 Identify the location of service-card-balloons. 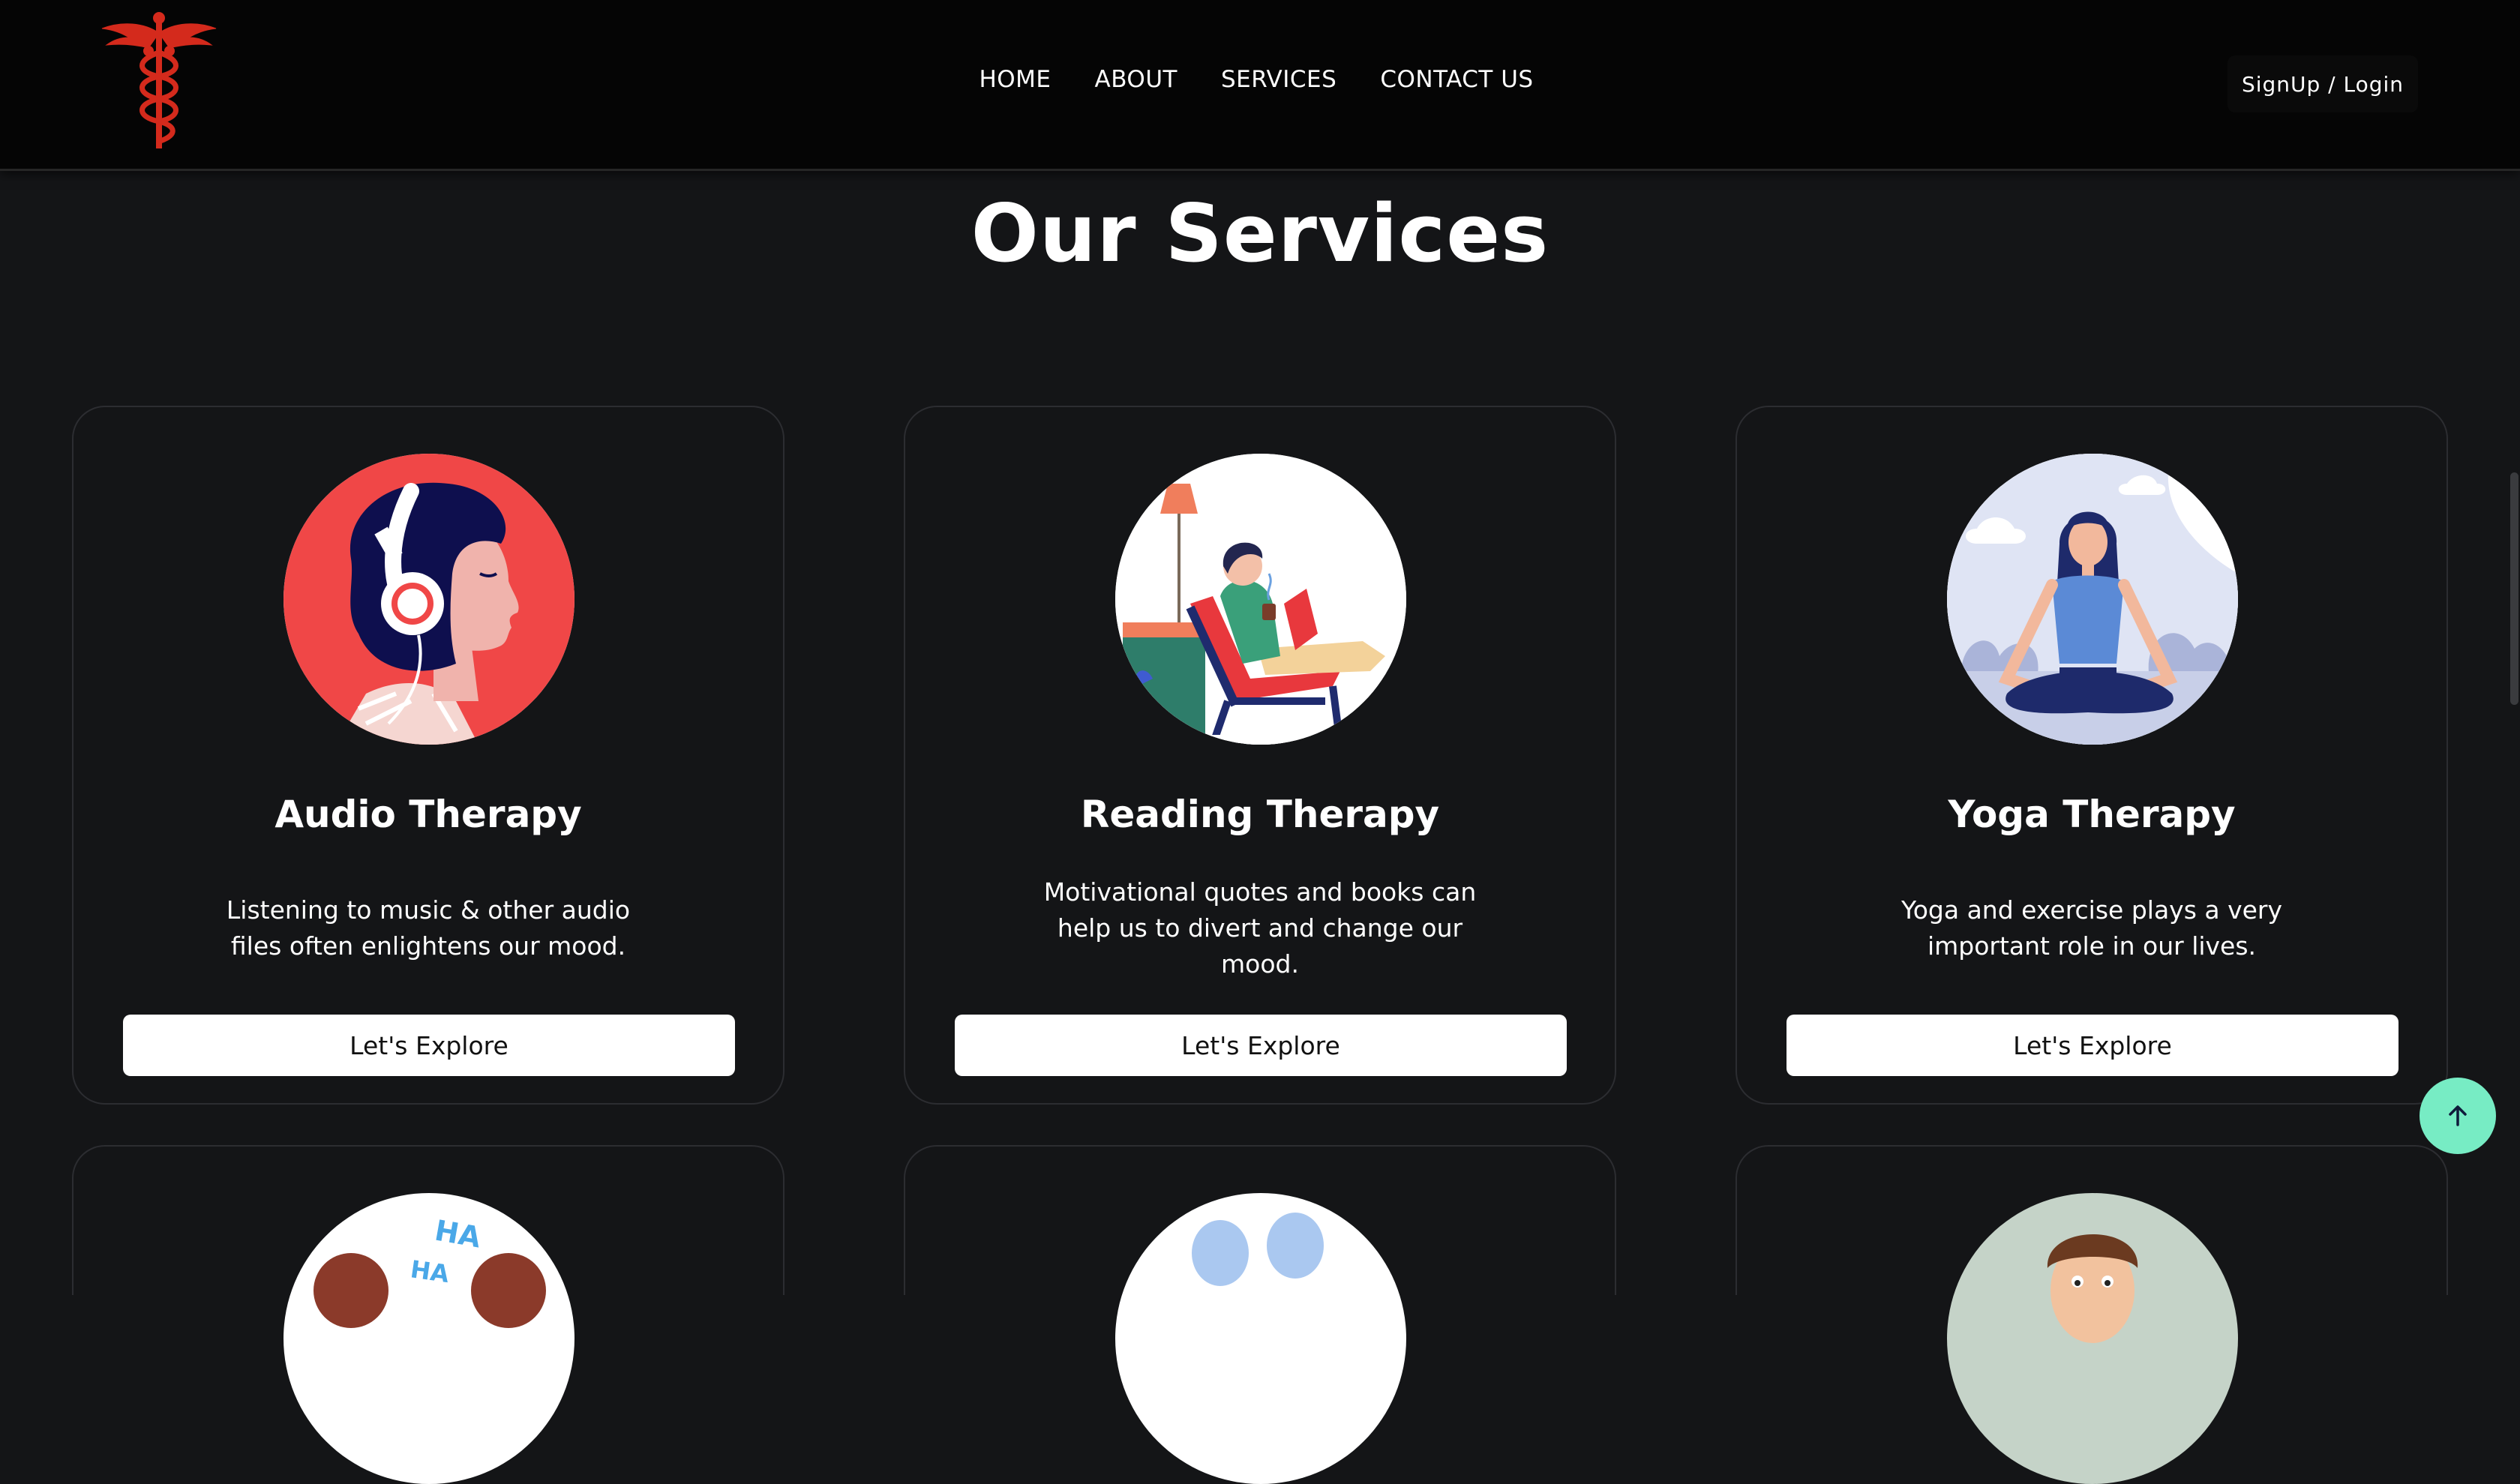
(1260, 1314).